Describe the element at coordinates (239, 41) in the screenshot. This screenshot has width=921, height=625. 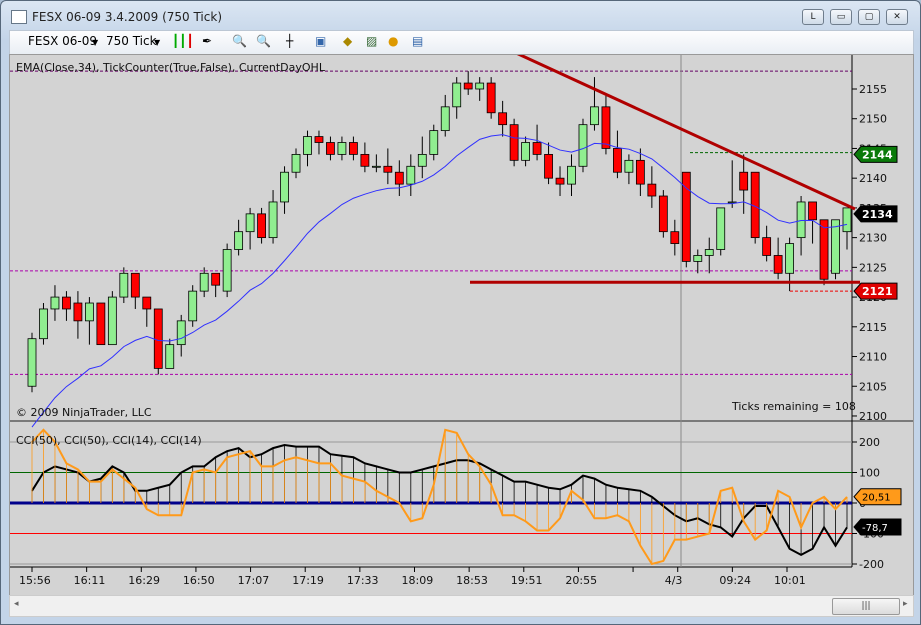
I see `zoom-in-icon: 🔍` at that location.